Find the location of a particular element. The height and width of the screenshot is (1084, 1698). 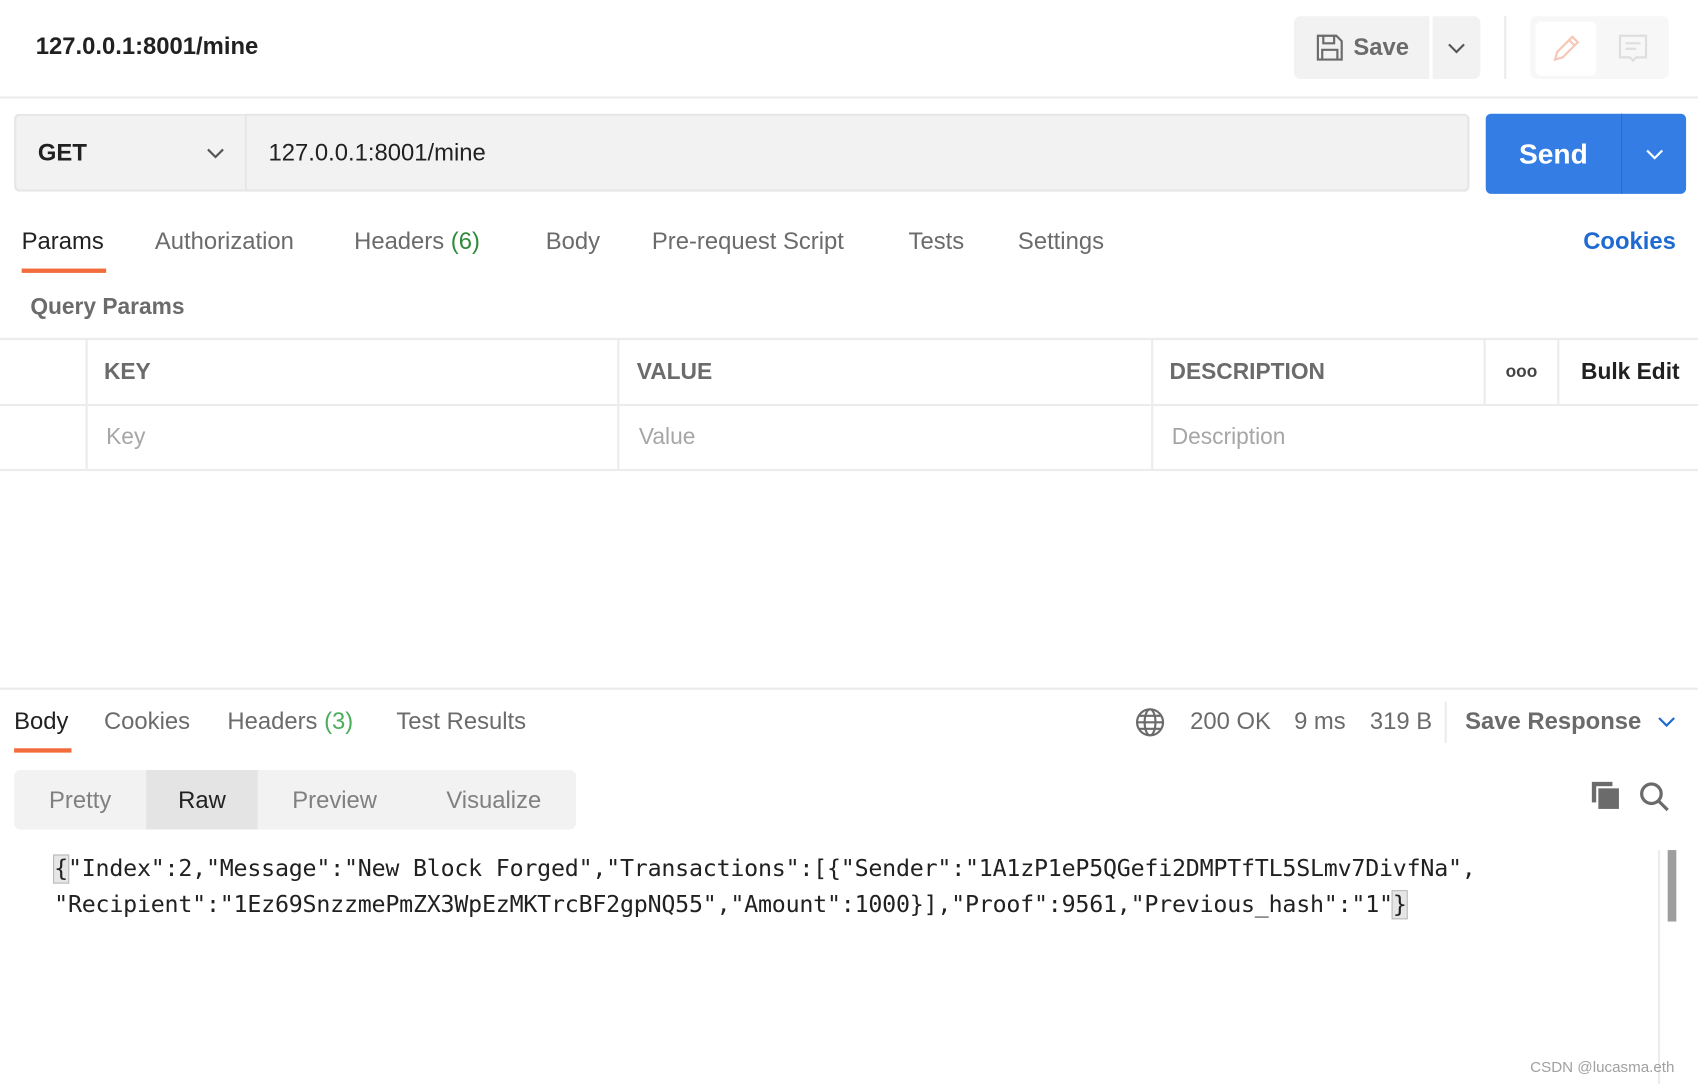

search-icon is located at coordinates (1654, 797).